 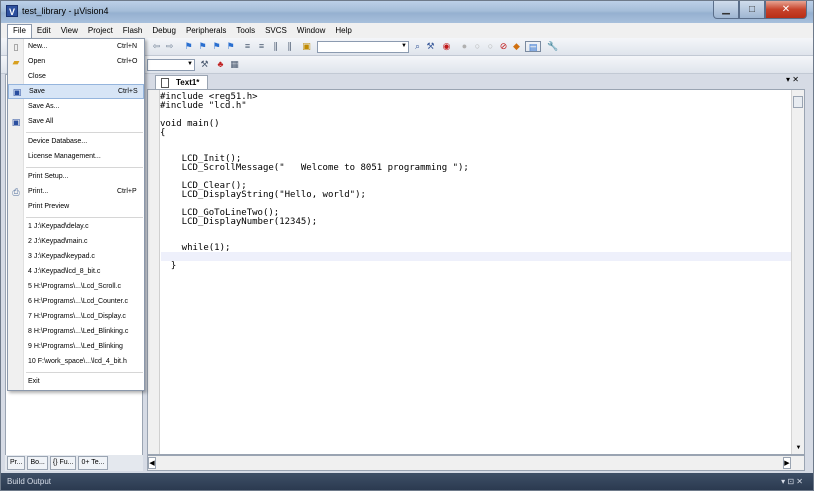 I want to click on scroll-right-icon: ▶, so click(x=787, y=463).